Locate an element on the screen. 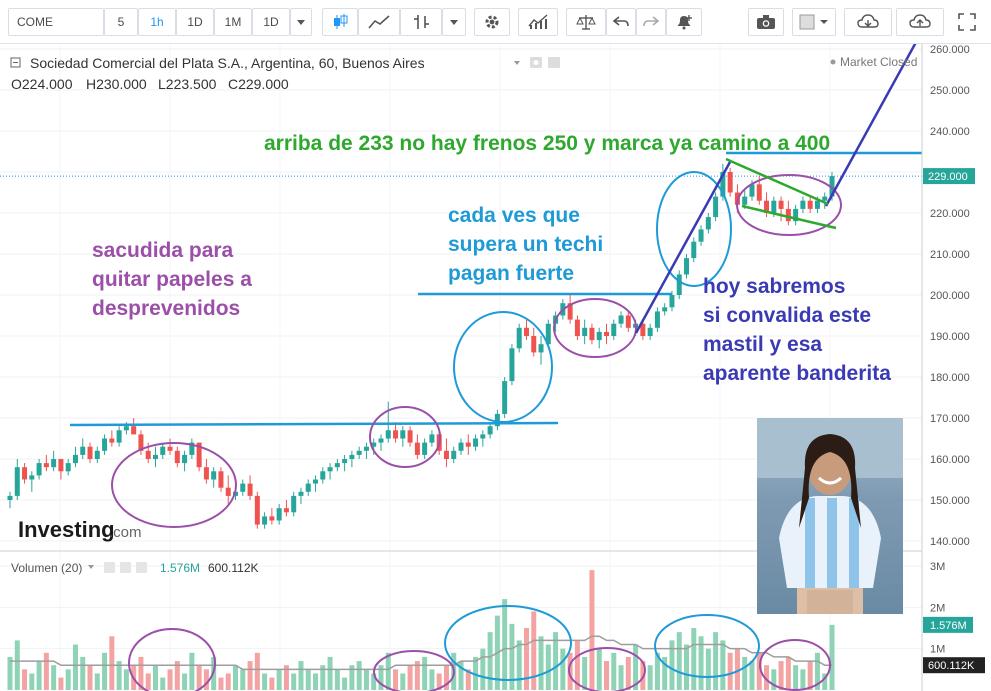 This screenshot has height=691, width=991. interval-label: 1M is located at coordinates (233, 22).